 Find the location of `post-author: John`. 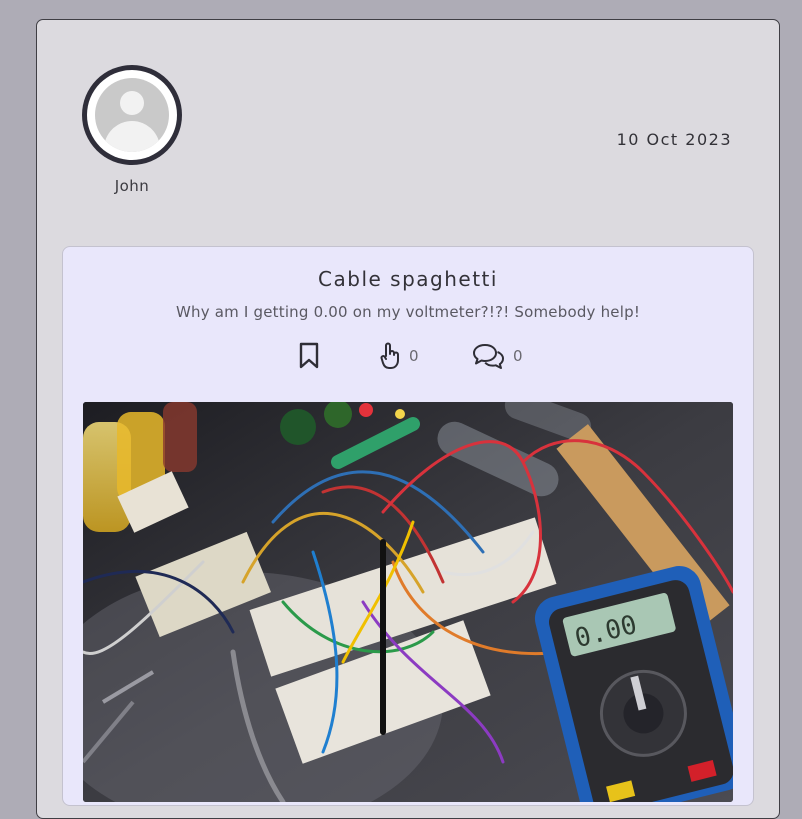

post-author: John is located at coordinates (132, 130).